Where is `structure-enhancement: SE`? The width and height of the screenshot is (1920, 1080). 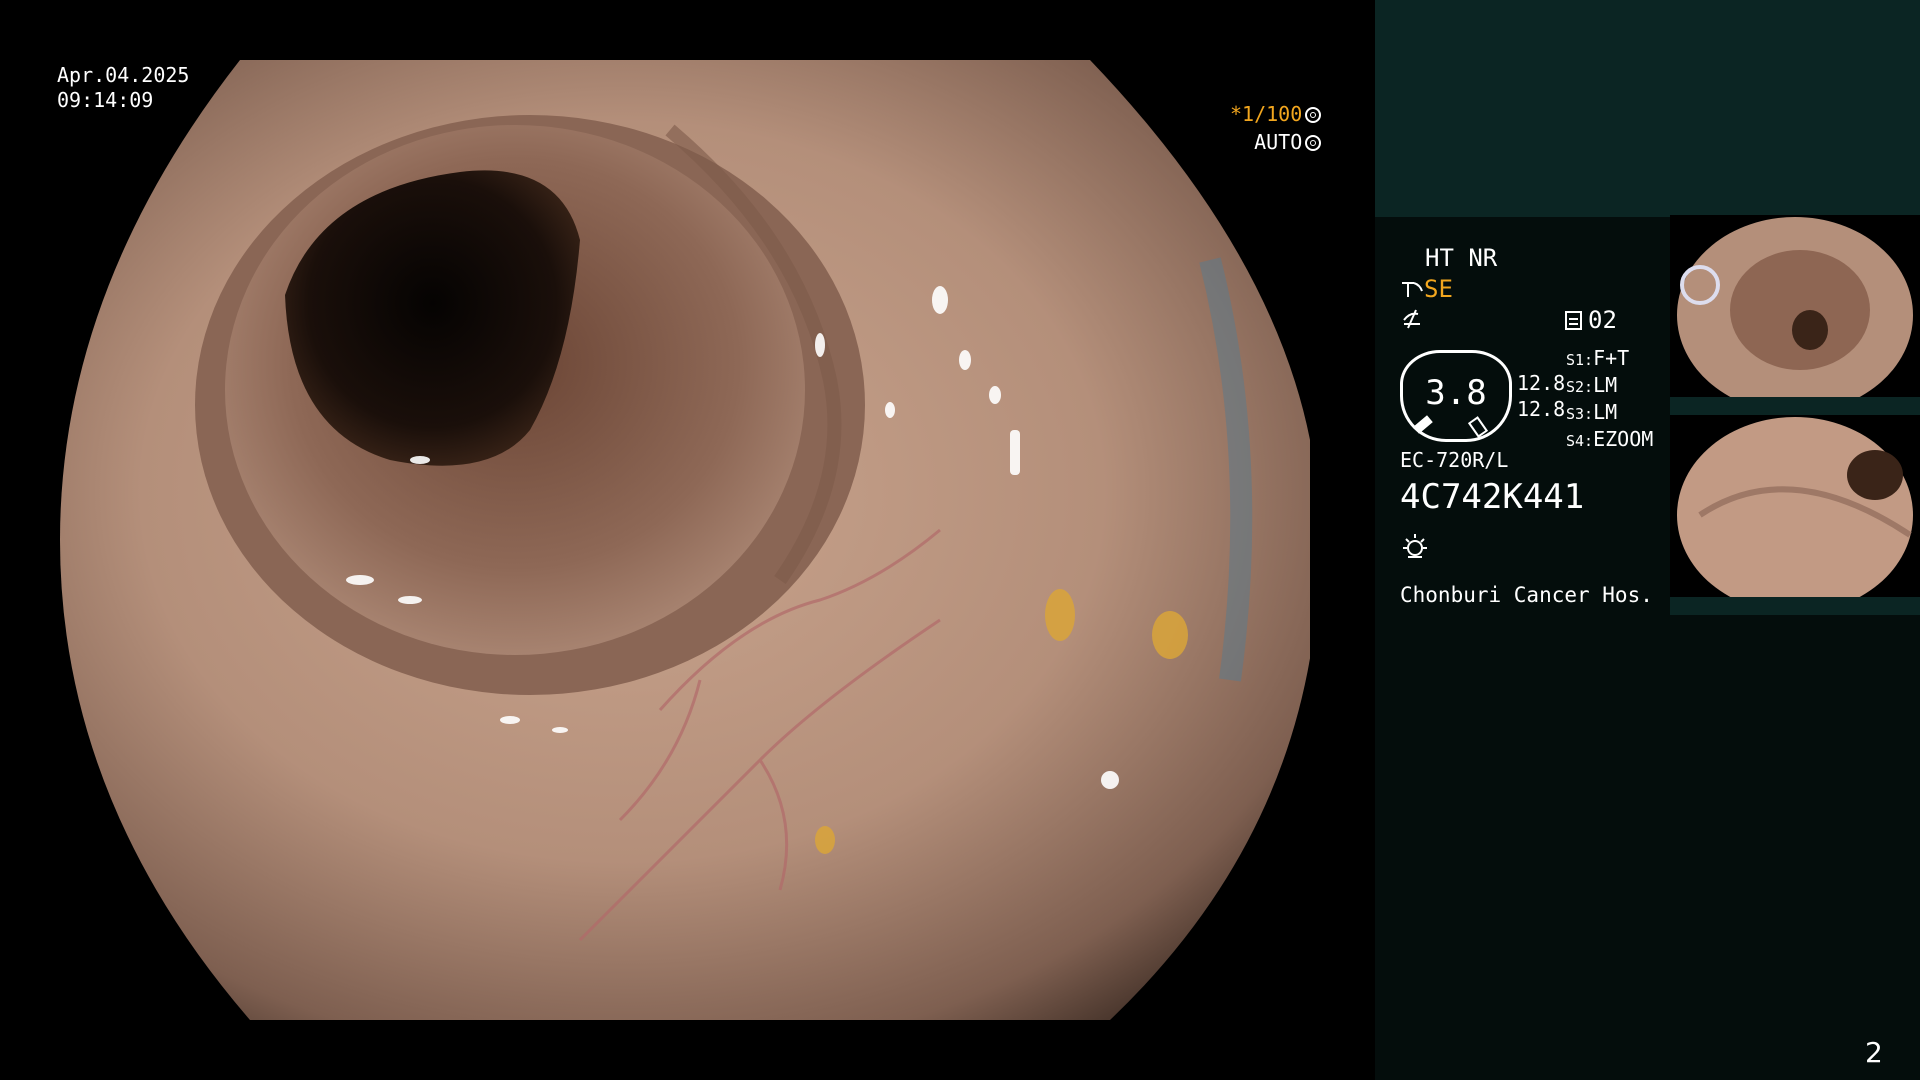 structure-enhancement: SE is located at coordinates (1426, 289).